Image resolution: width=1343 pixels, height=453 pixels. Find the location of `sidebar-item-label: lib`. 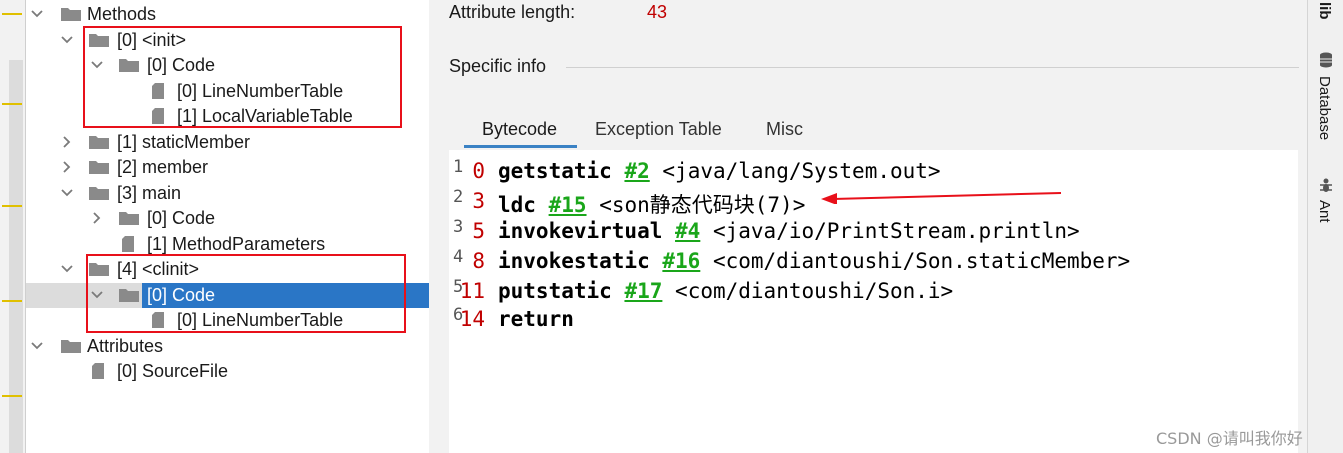

sidebar-item-label: lib is located at coordinates (1324, 11).